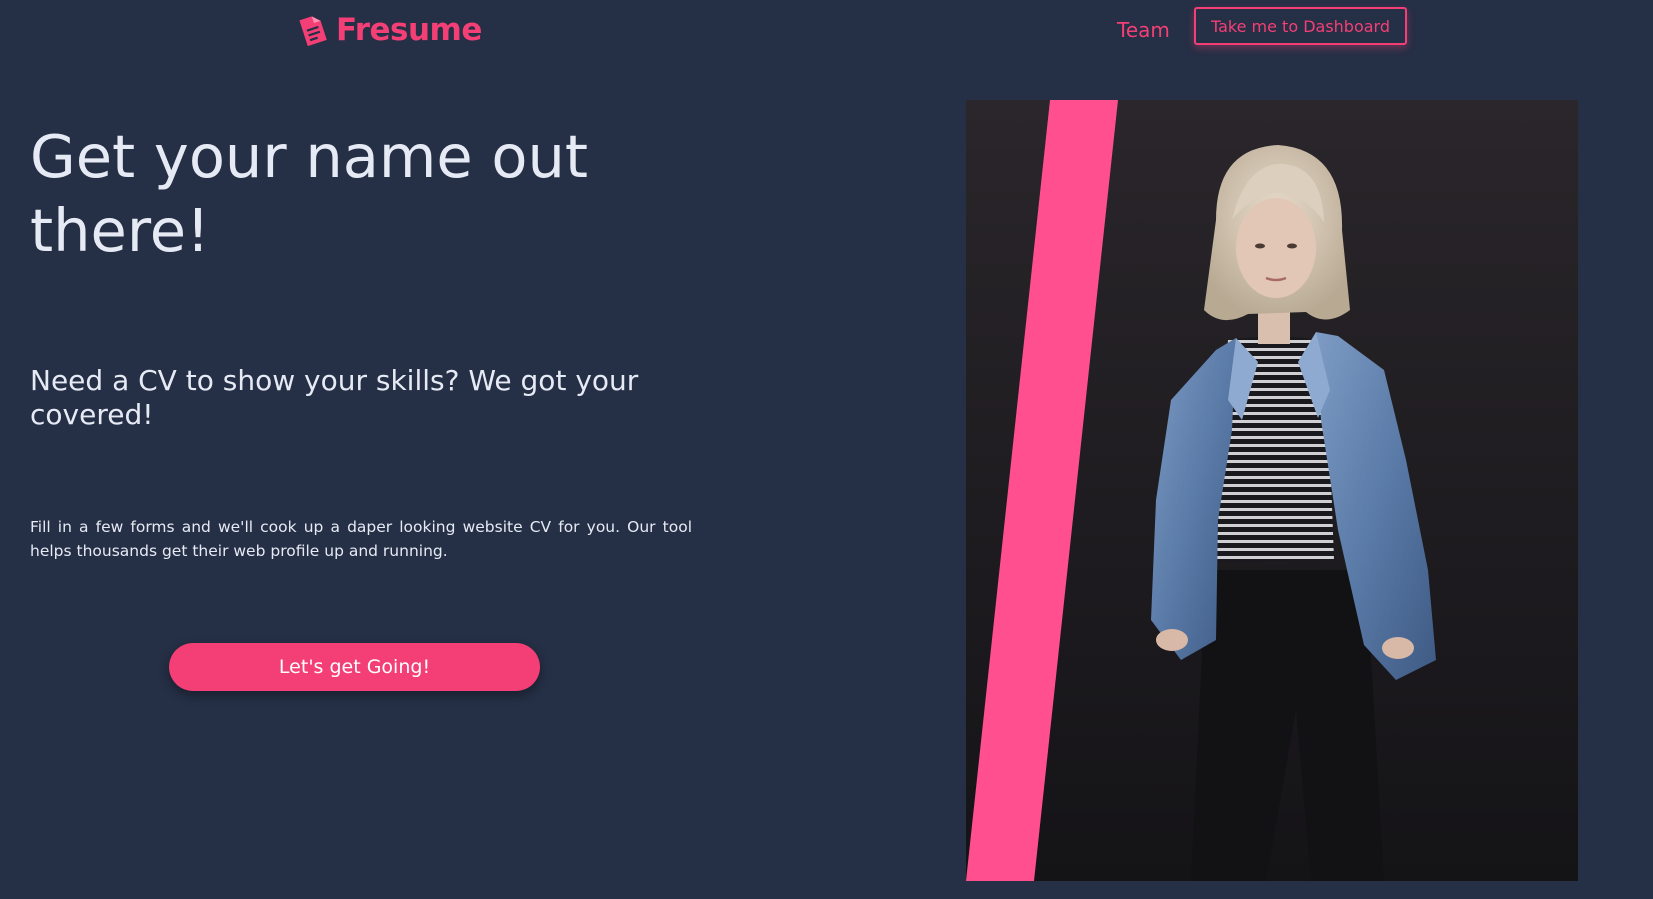 This screenshot has height=899, width=1653. I want to click on get-started-button: Let's get Going!, so click(354, 667).